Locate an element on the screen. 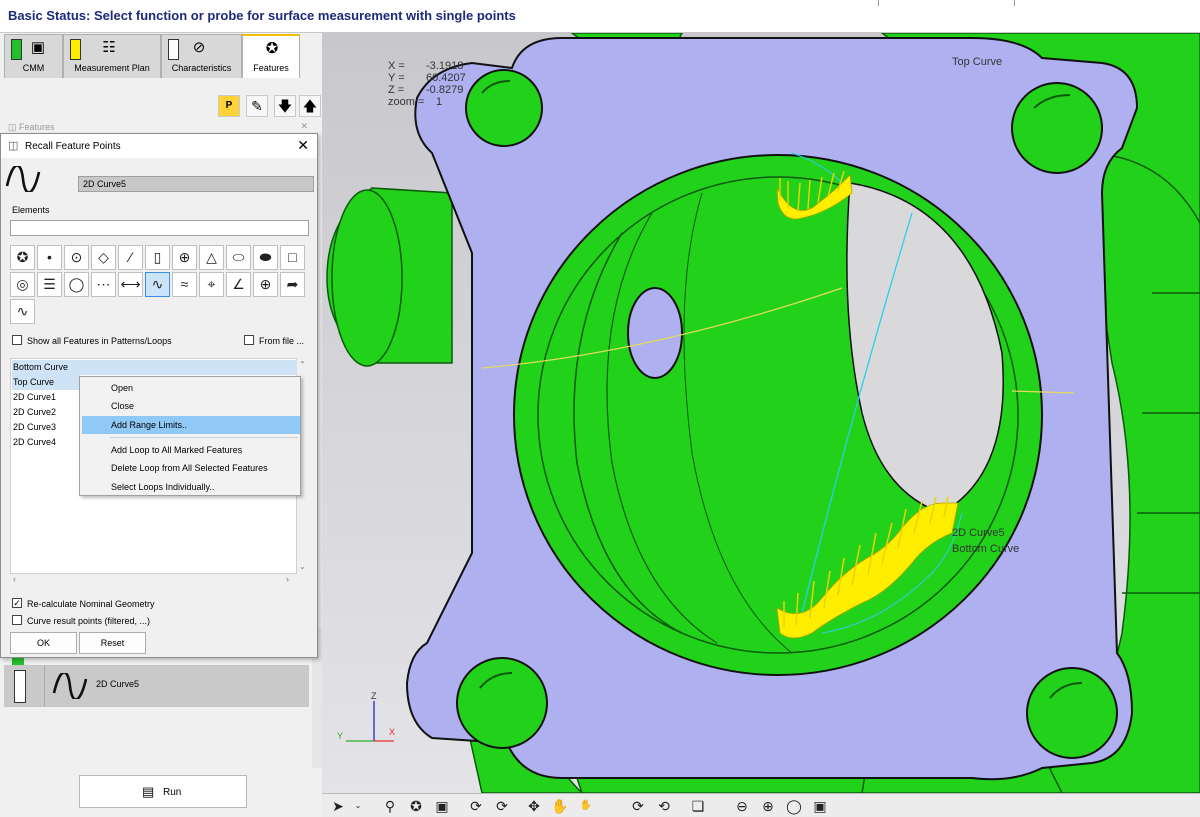 The width and height of the screenshot is (1200, 817). view-mode-alt-icon: ⟳ is located at coordinates (502, 806).